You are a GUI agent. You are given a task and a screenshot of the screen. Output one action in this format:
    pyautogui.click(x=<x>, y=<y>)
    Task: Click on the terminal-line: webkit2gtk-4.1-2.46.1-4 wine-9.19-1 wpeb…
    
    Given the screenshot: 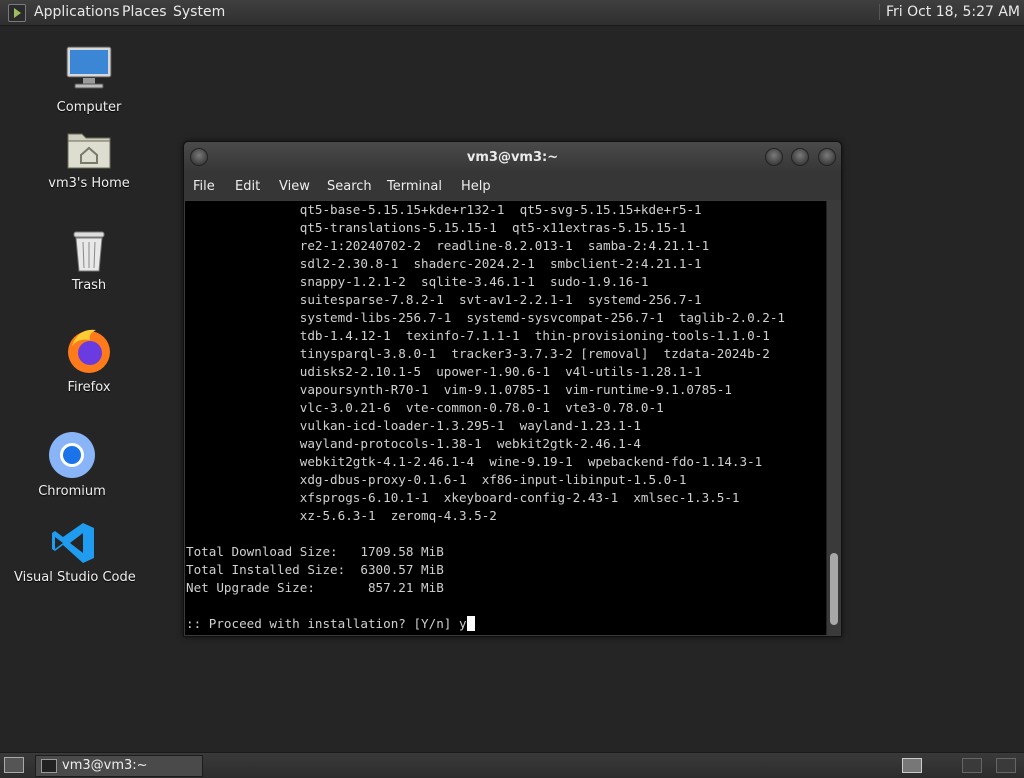 What is the action you would take?
    pyautogui.click(x=531, y=461)
    